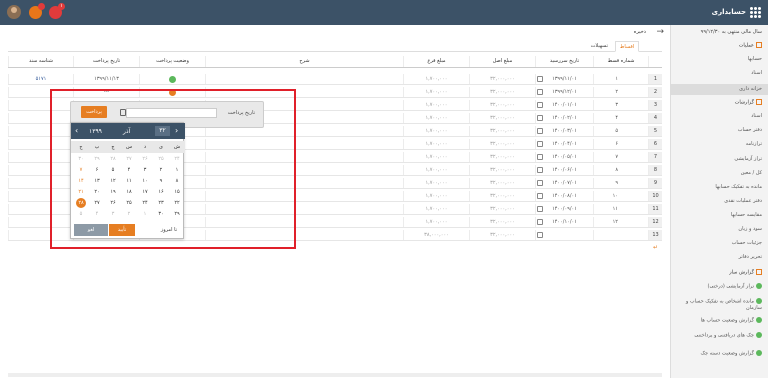 This screenshot has height=378, width=768. Describe the element at coordinates (719, 89) in the screenshot. I see `sidebar-item: خزانه داری` at that location.